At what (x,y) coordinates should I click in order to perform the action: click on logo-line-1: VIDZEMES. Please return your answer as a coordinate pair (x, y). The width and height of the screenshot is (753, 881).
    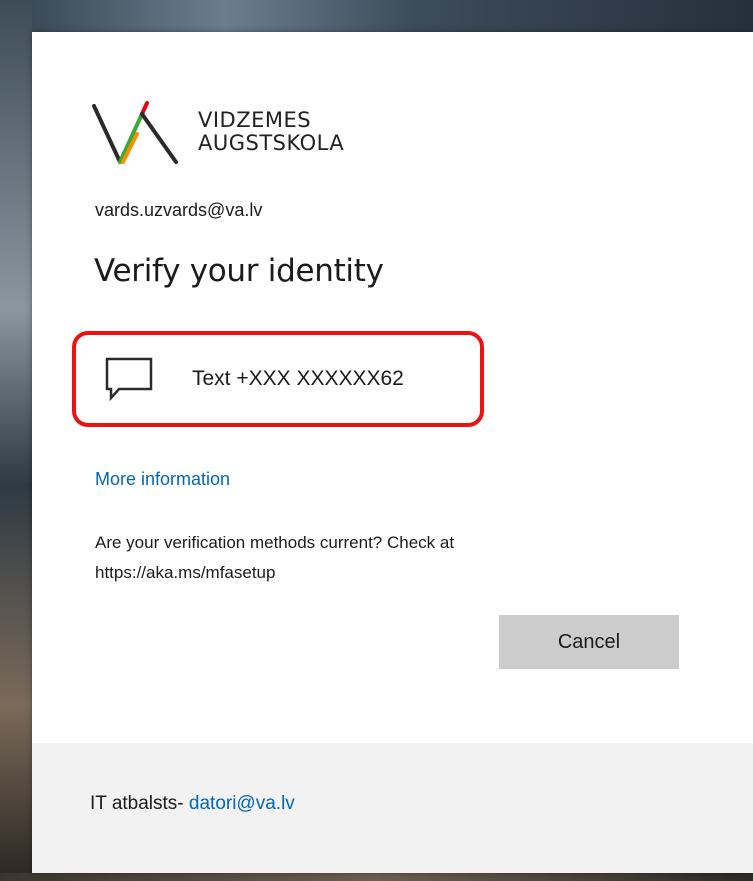
    Looking at the image, I should click on (255, 120).